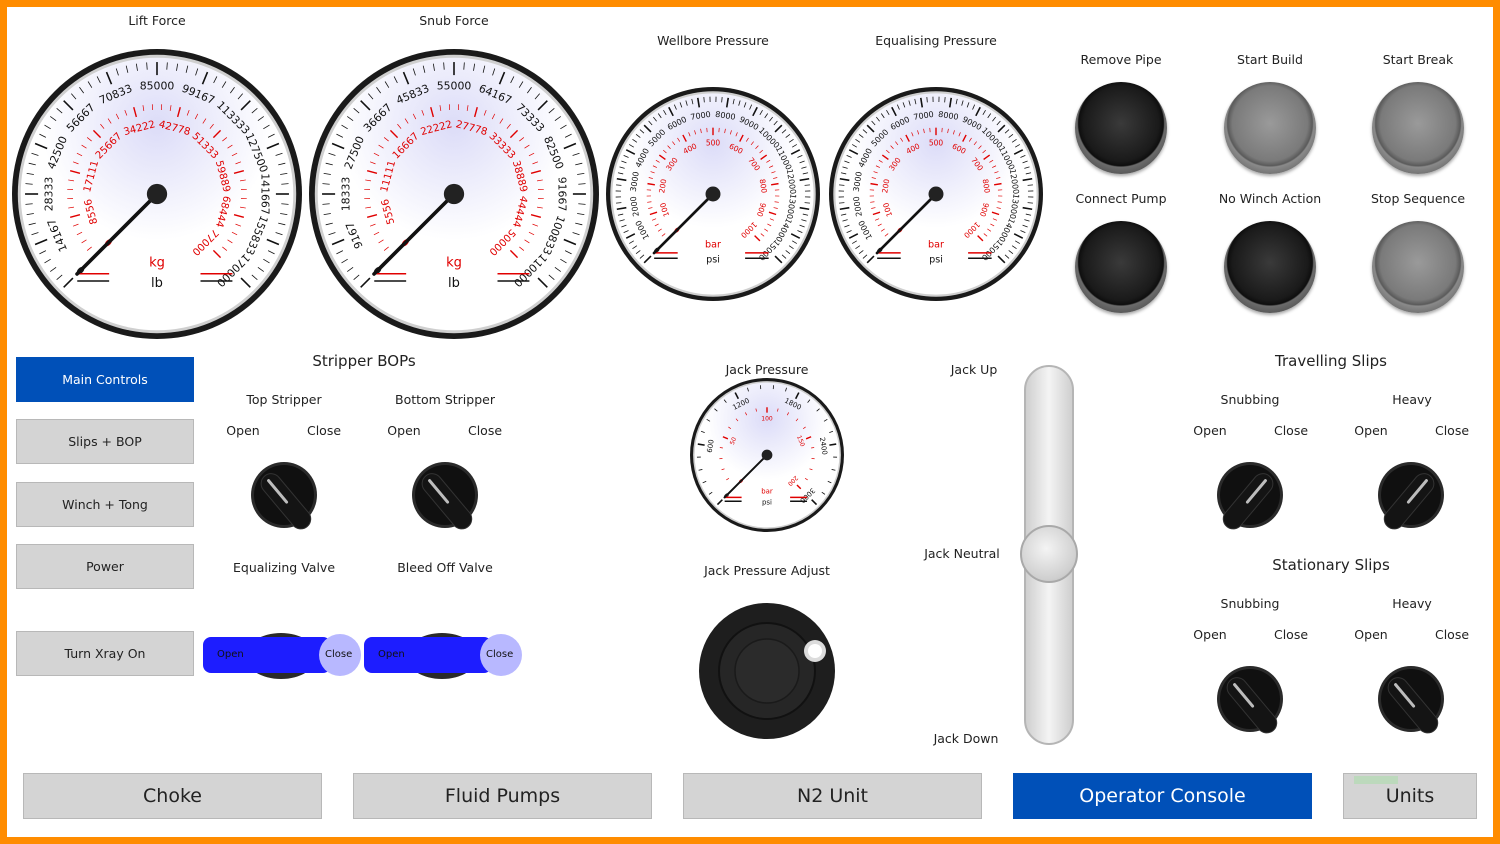  I want to click on n2-unit-button: N2 Unit, so click(832, 796).